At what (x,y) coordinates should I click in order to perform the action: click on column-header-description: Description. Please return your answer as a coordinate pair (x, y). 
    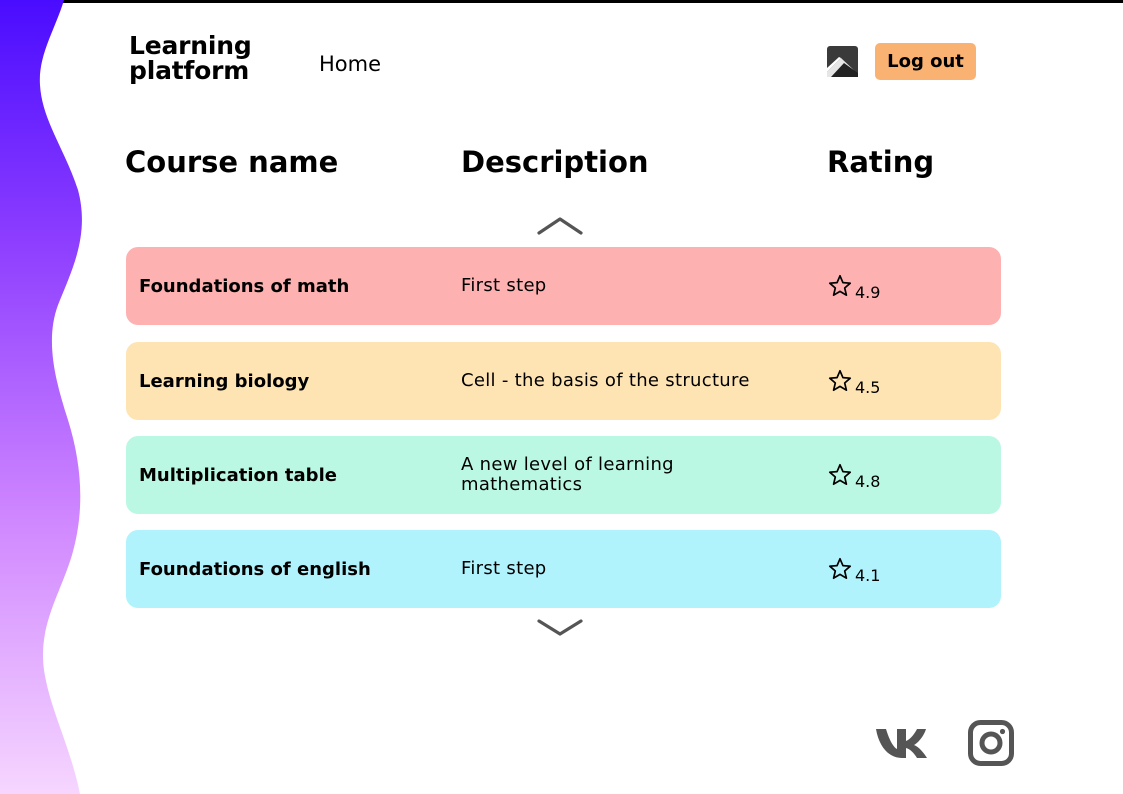
    Looking at the image, I should click on (555, 162).